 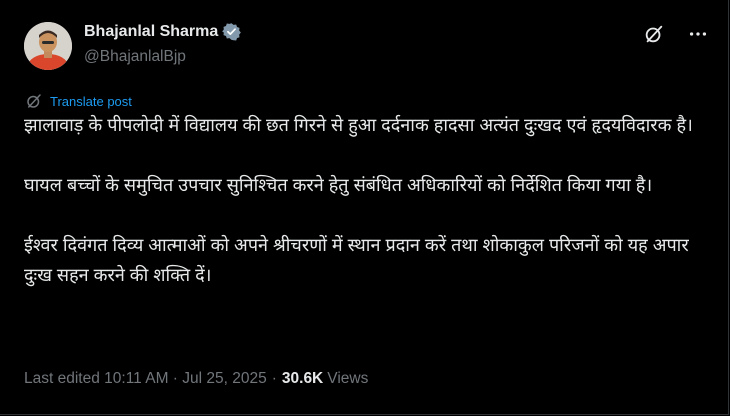 I want to click on avatar, so click(x=48, y=46).